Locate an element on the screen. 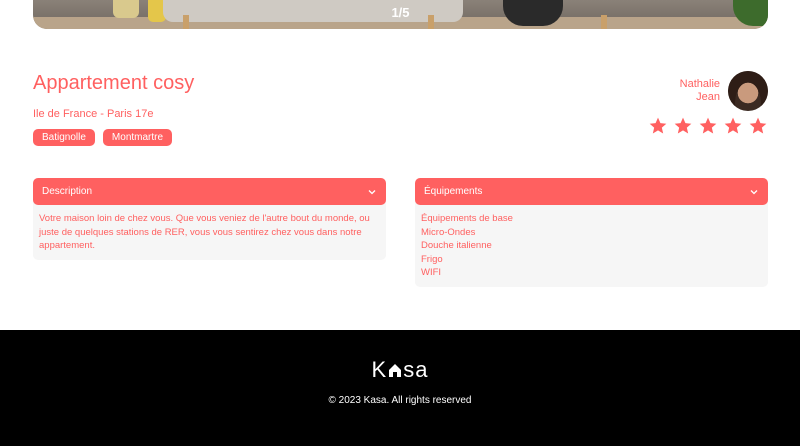 This screenshot has width=800, height=446. house-icon is located at coordinates (395, 371).